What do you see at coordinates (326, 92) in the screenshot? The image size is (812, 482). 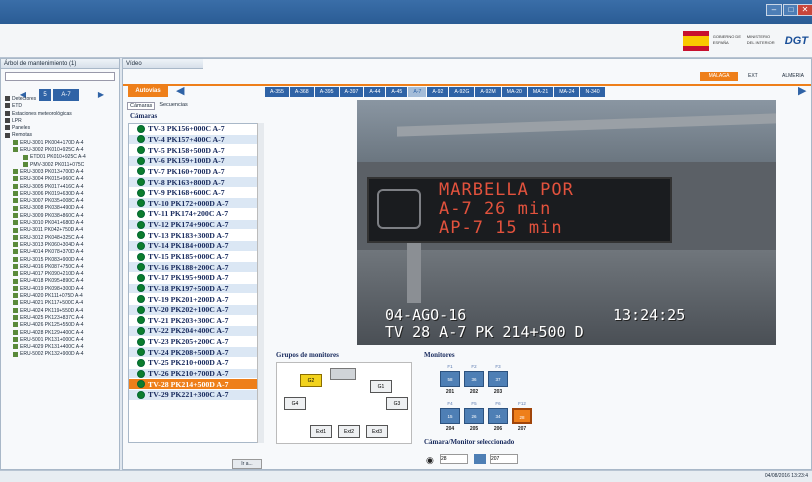 I see `road-tab: A-395` at bounding box center [326, 92].